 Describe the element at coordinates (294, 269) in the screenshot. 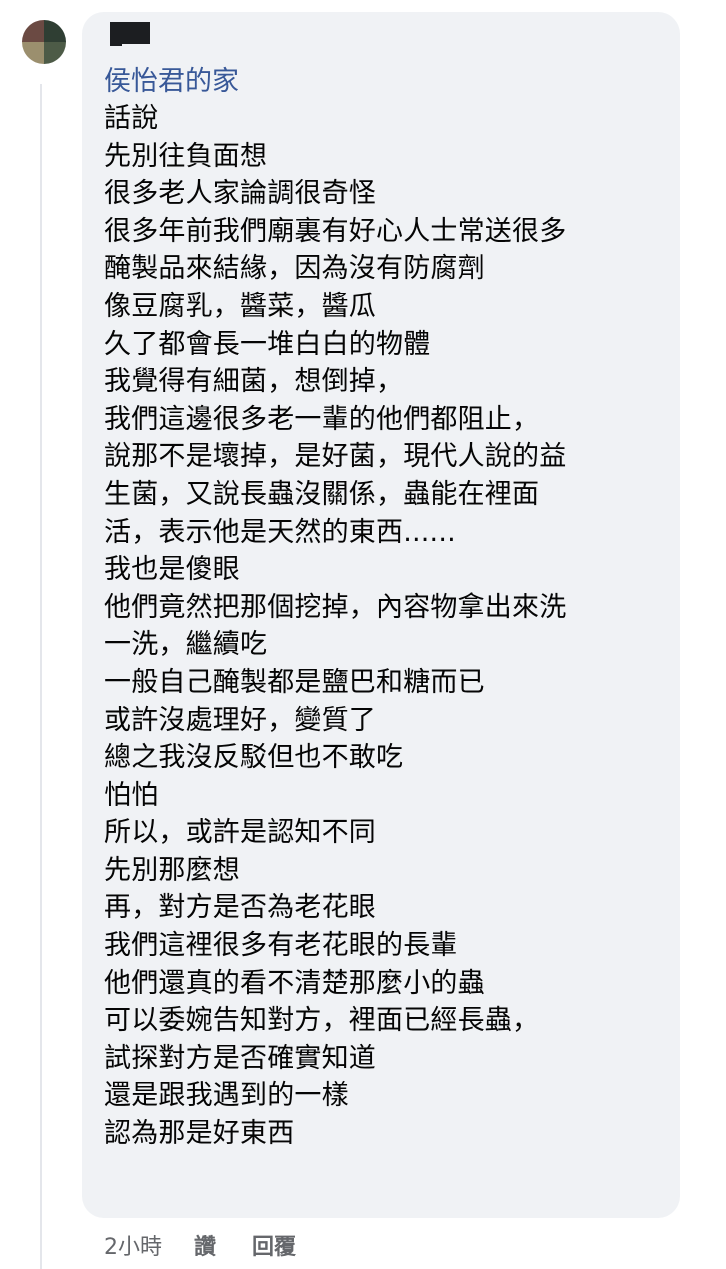

I see `comment-line: 醃製品來結緣，因為沒有防腐劑` at that location.